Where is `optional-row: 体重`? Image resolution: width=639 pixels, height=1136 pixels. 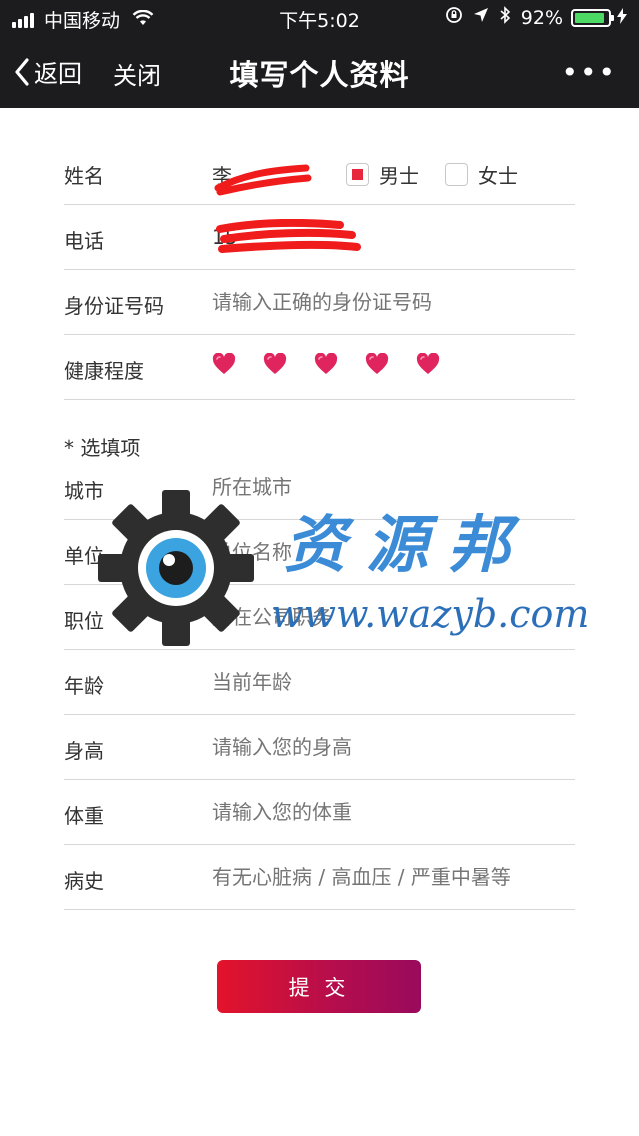 optional-row: 体重 is located at coordinates (319, 812).